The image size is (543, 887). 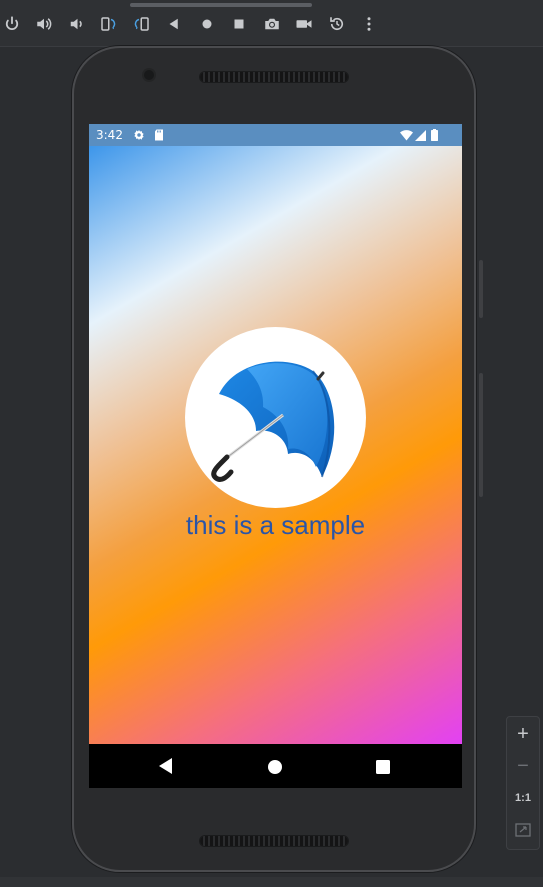 What do you see at coordinates (76, 24) in the screenshot?
I see `volume-down-icon` at bounding box center [76, 24].